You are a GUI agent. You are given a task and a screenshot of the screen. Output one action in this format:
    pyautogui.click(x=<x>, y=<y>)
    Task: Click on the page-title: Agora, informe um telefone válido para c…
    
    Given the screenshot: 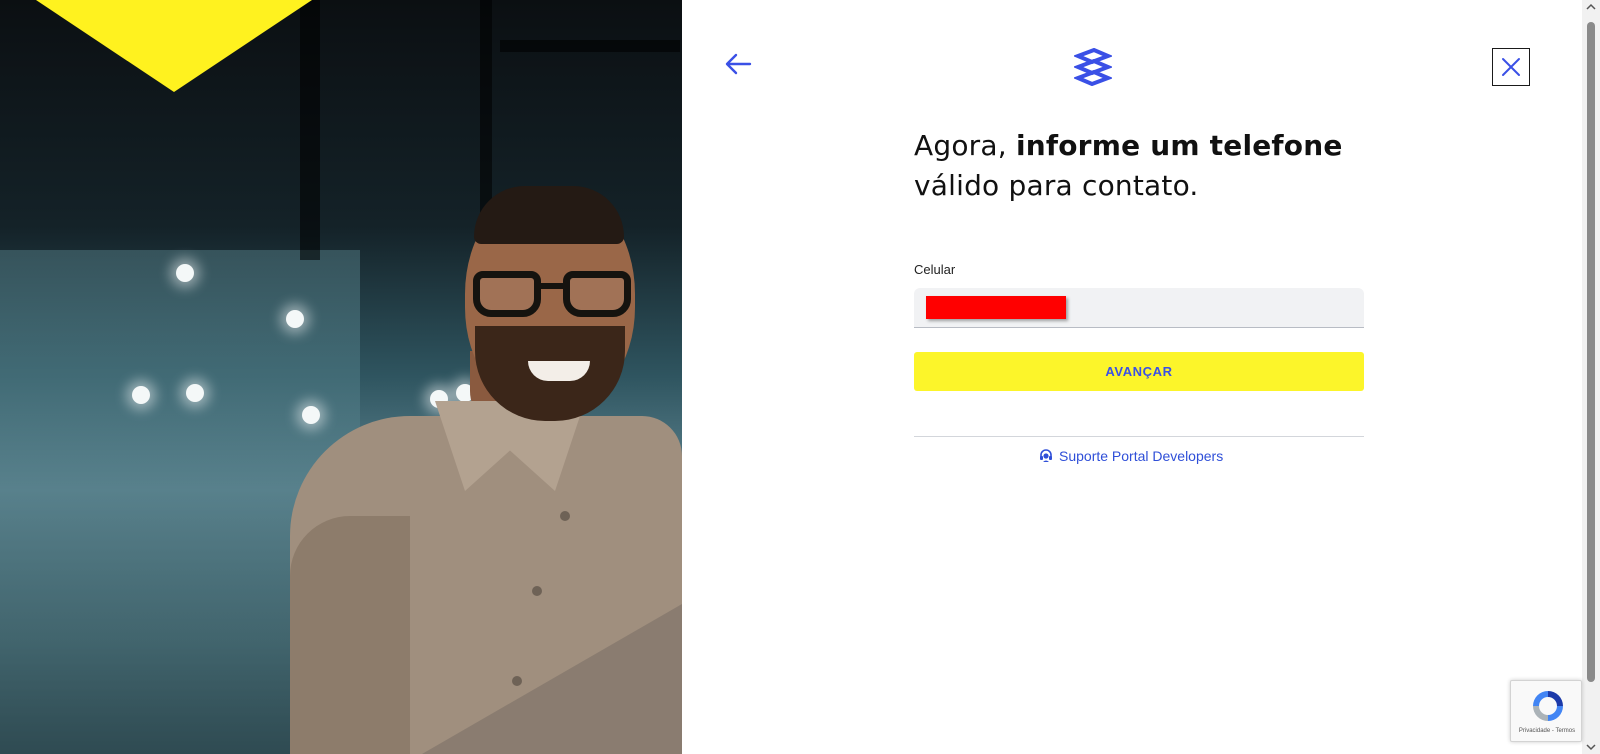 What is the action you would take?
    pyautogui.click(x=1149, y=166)
    